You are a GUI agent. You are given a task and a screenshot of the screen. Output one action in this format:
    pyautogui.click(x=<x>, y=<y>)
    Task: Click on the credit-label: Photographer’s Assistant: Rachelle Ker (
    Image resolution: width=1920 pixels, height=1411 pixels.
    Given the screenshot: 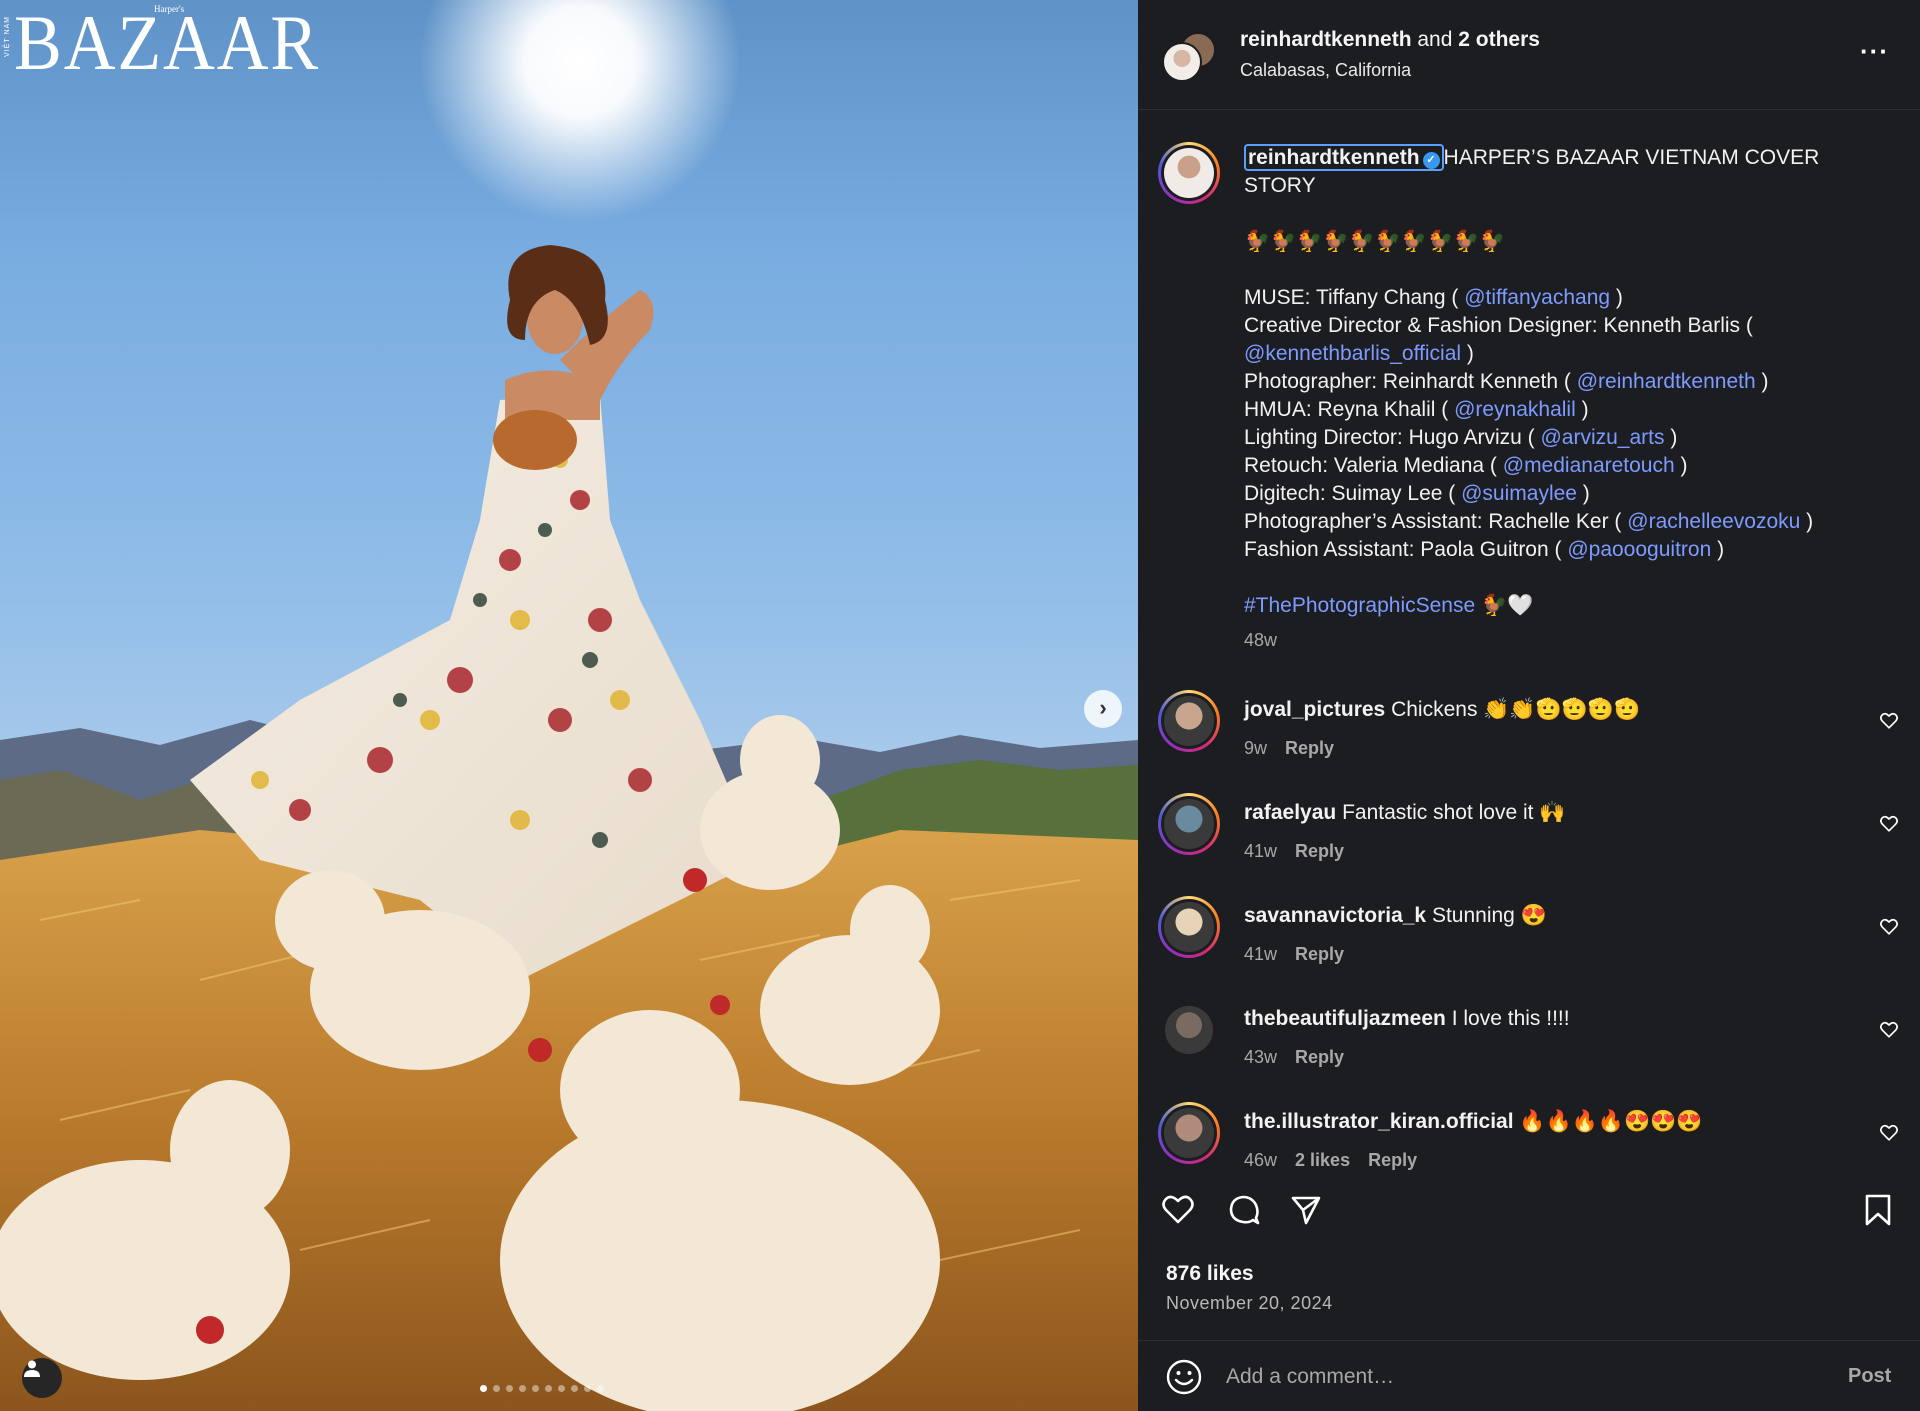 What is the action you would take?
    pyautogui.click(x=1436, y=521)
    